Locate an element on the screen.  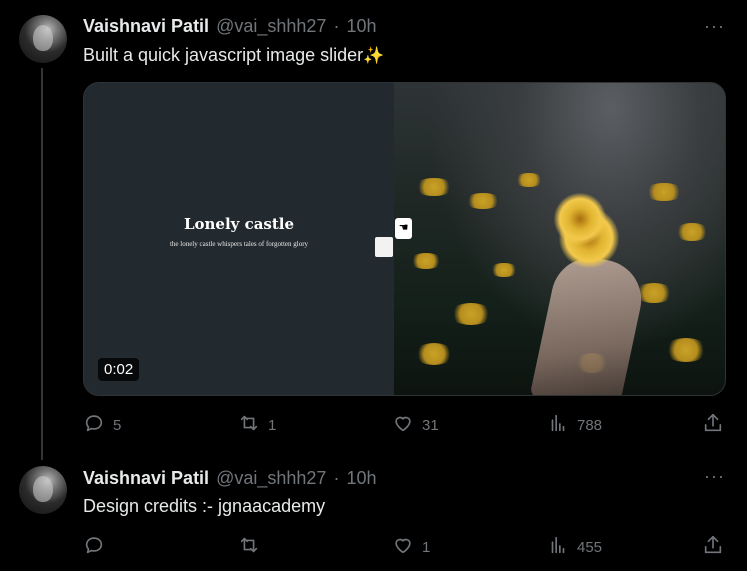
sparkles-emoji-icon: ✨ is located at coordinates (374, 55).